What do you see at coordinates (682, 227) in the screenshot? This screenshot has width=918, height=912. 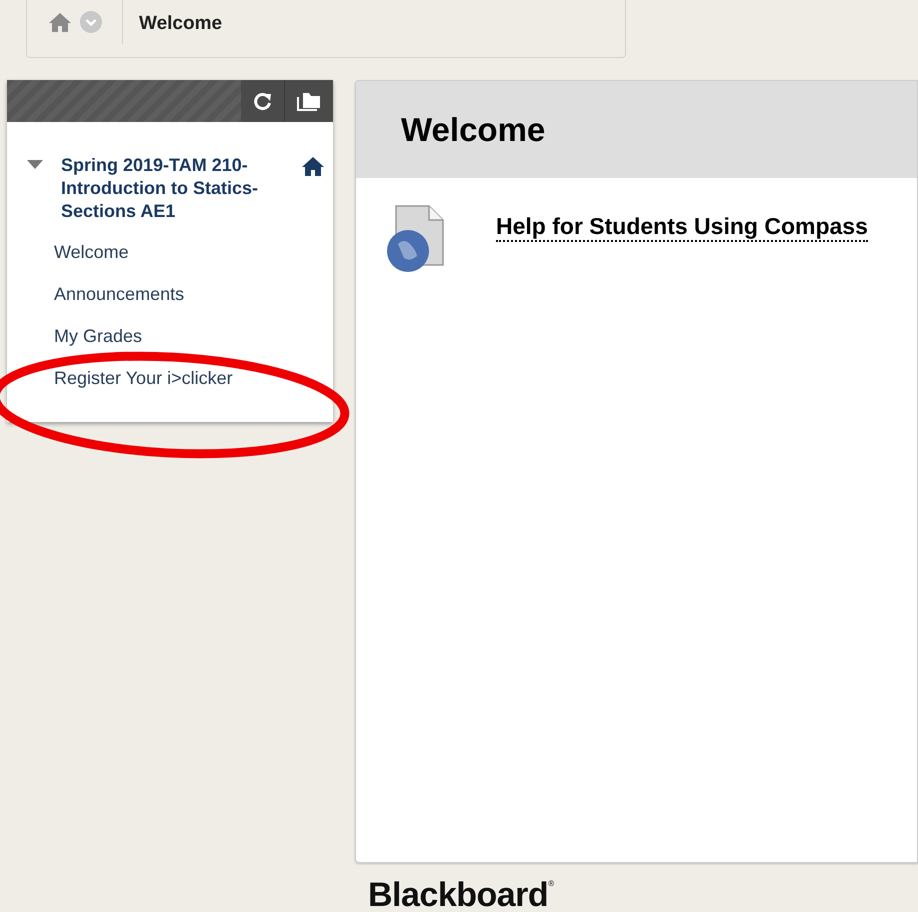 I see `help-link: Help for Students Using Compass` at bounding box center [682, 227].